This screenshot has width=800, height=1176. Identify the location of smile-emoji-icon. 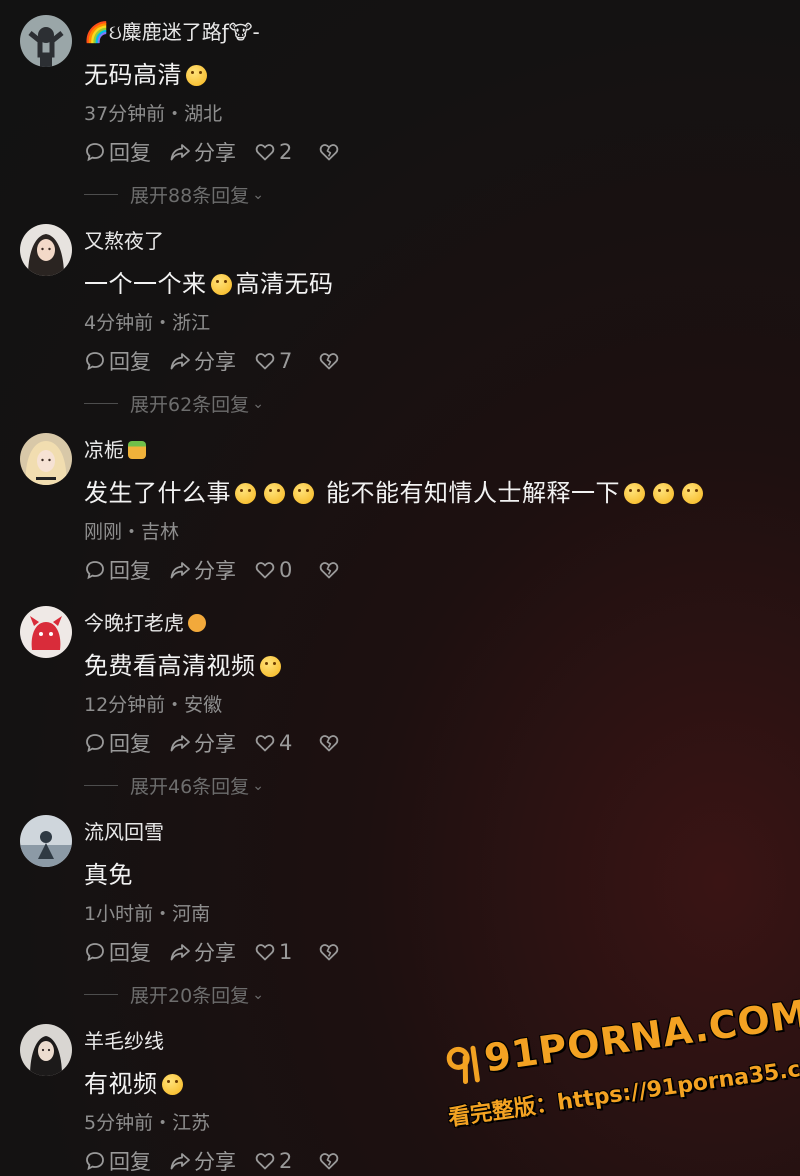
(221, 284).